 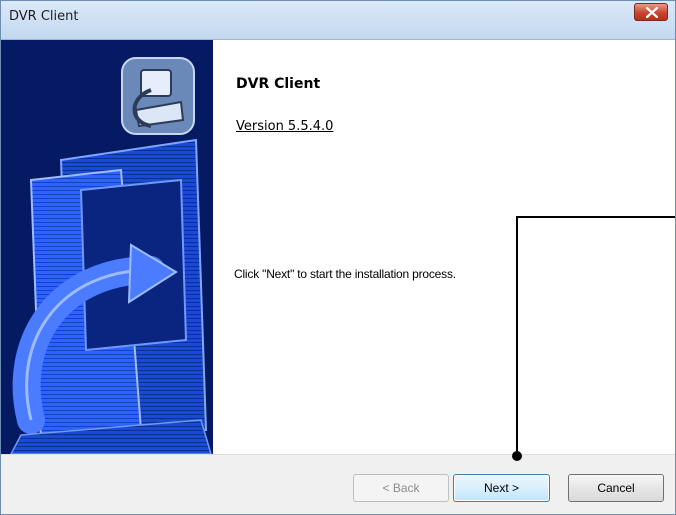 I want to click on callout-dot, so click(x=517, y=456).